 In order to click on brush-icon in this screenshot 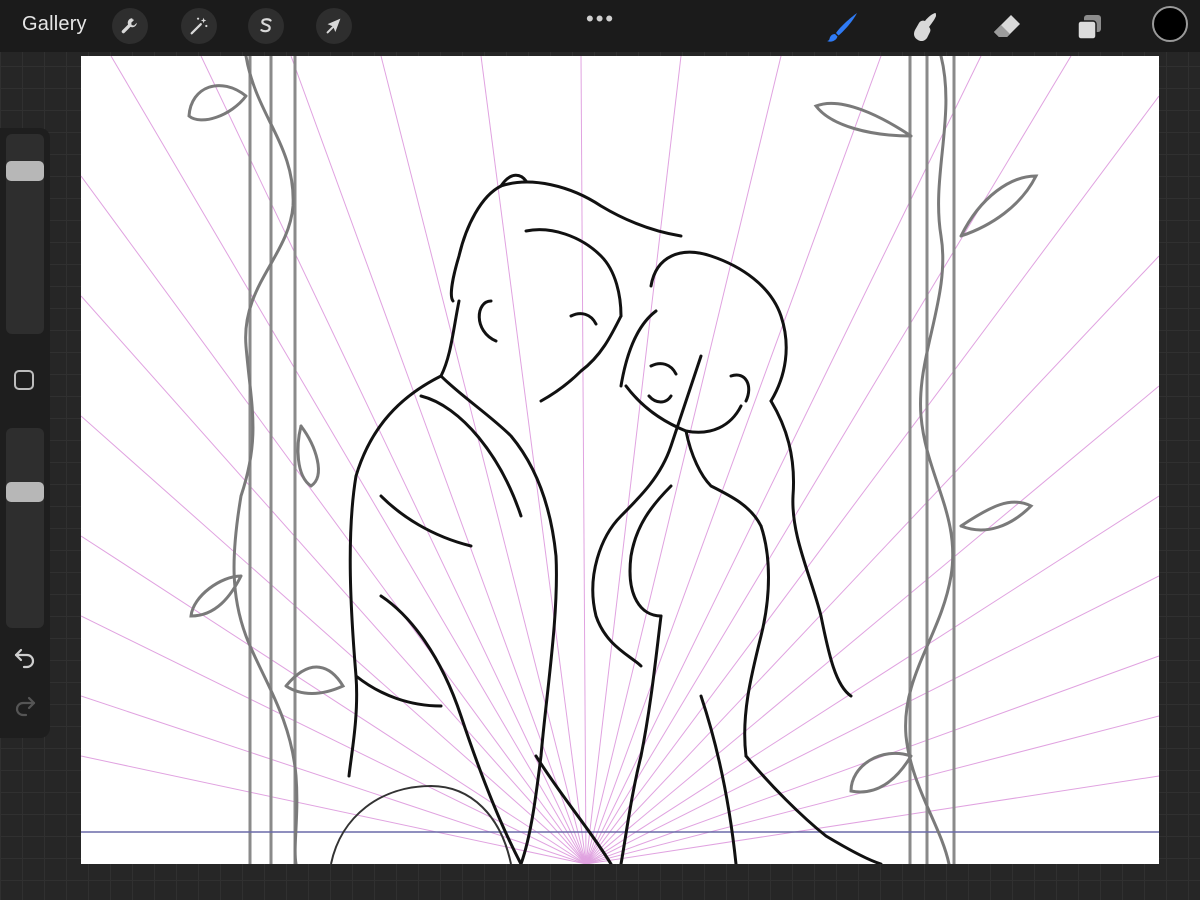, I will do `click(842, 27)`.